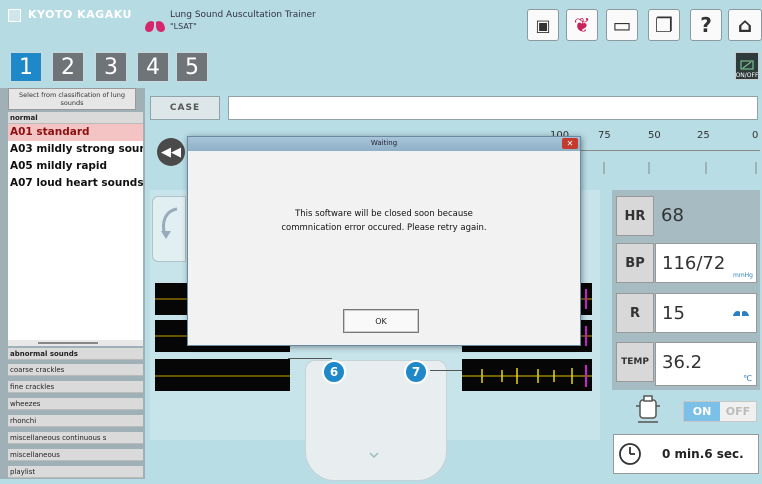 This screenshot has height=484, width=762. I want to click on monitor-button: ▭, so click(622, 25).